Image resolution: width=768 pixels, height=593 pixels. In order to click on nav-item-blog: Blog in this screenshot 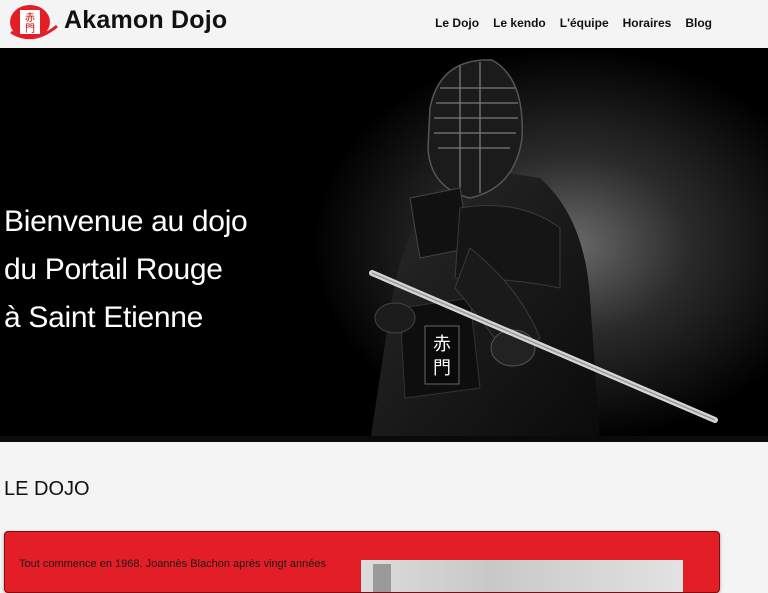, I will do `click(698, 23)`.